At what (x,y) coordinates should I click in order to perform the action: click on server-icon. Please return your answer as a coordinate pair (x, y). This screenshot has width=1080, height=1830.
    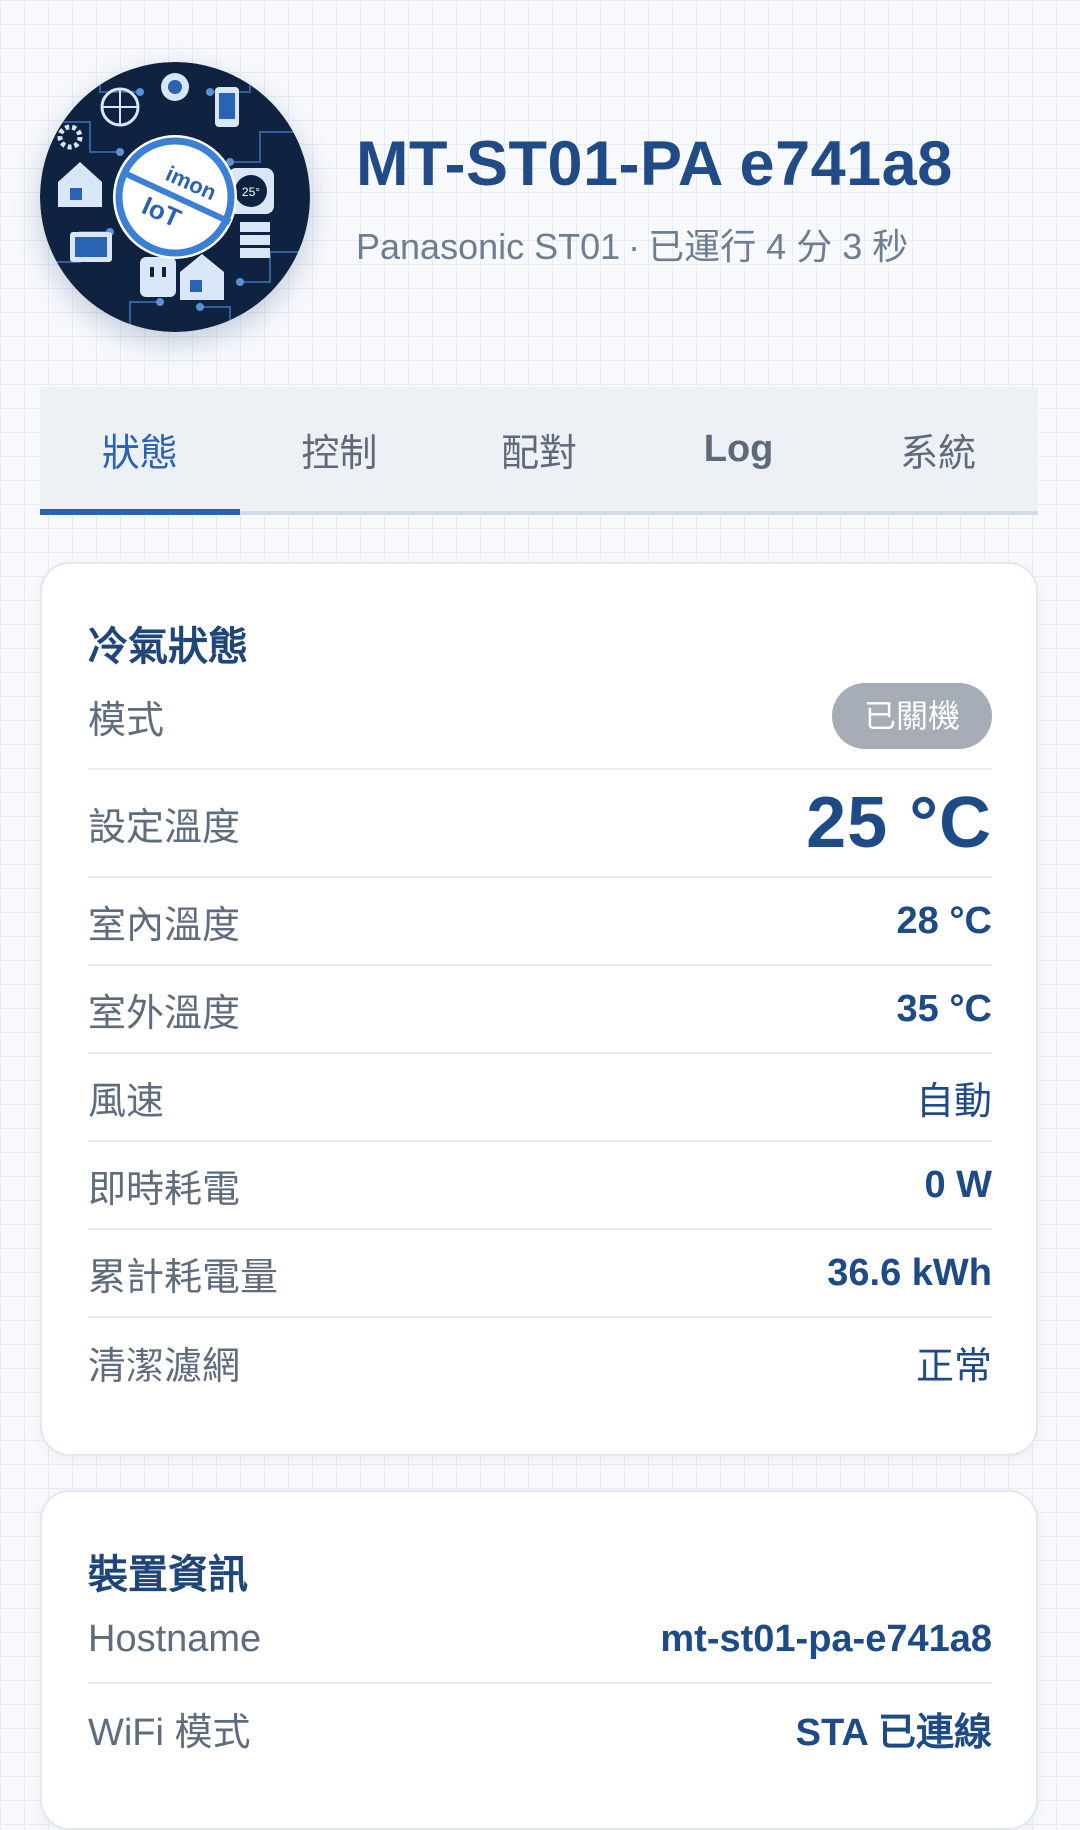
    Looking at the image, I should click on (255, 240).